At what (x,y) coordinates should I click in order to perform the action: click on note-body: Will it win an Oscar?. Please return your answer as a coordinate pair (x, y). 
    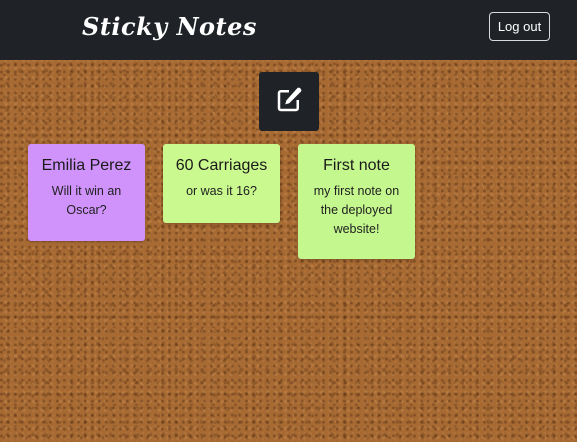
    Looking at the image, I should click on (86, 200).